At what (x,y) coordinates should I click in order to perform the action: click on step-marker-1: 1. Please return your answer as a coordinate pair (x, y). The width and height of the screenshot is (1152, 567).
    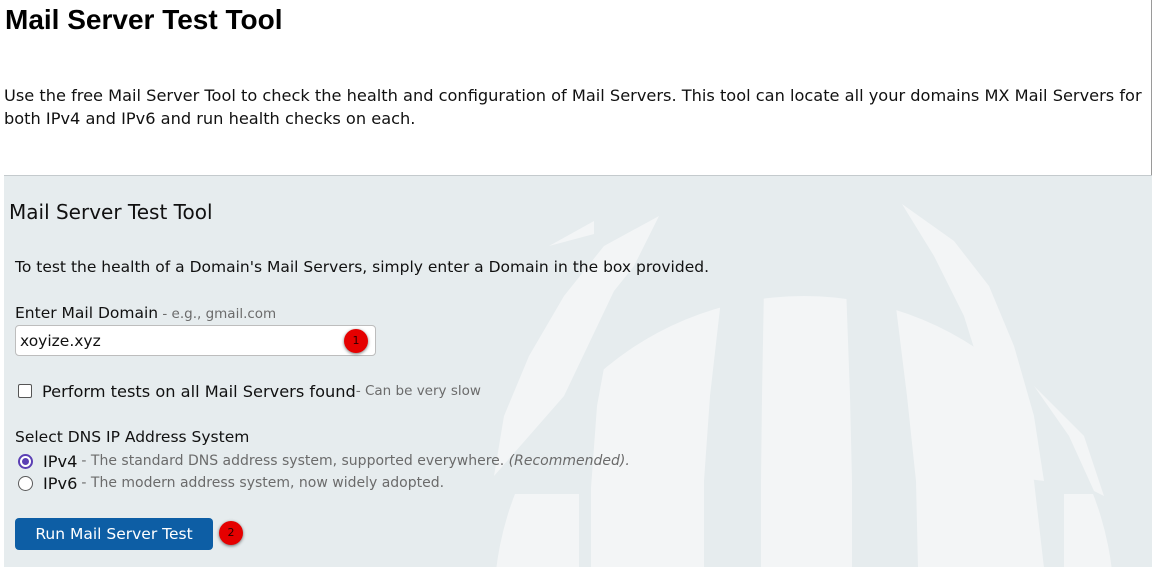
    Looking at the image, I should click on (356, 341).